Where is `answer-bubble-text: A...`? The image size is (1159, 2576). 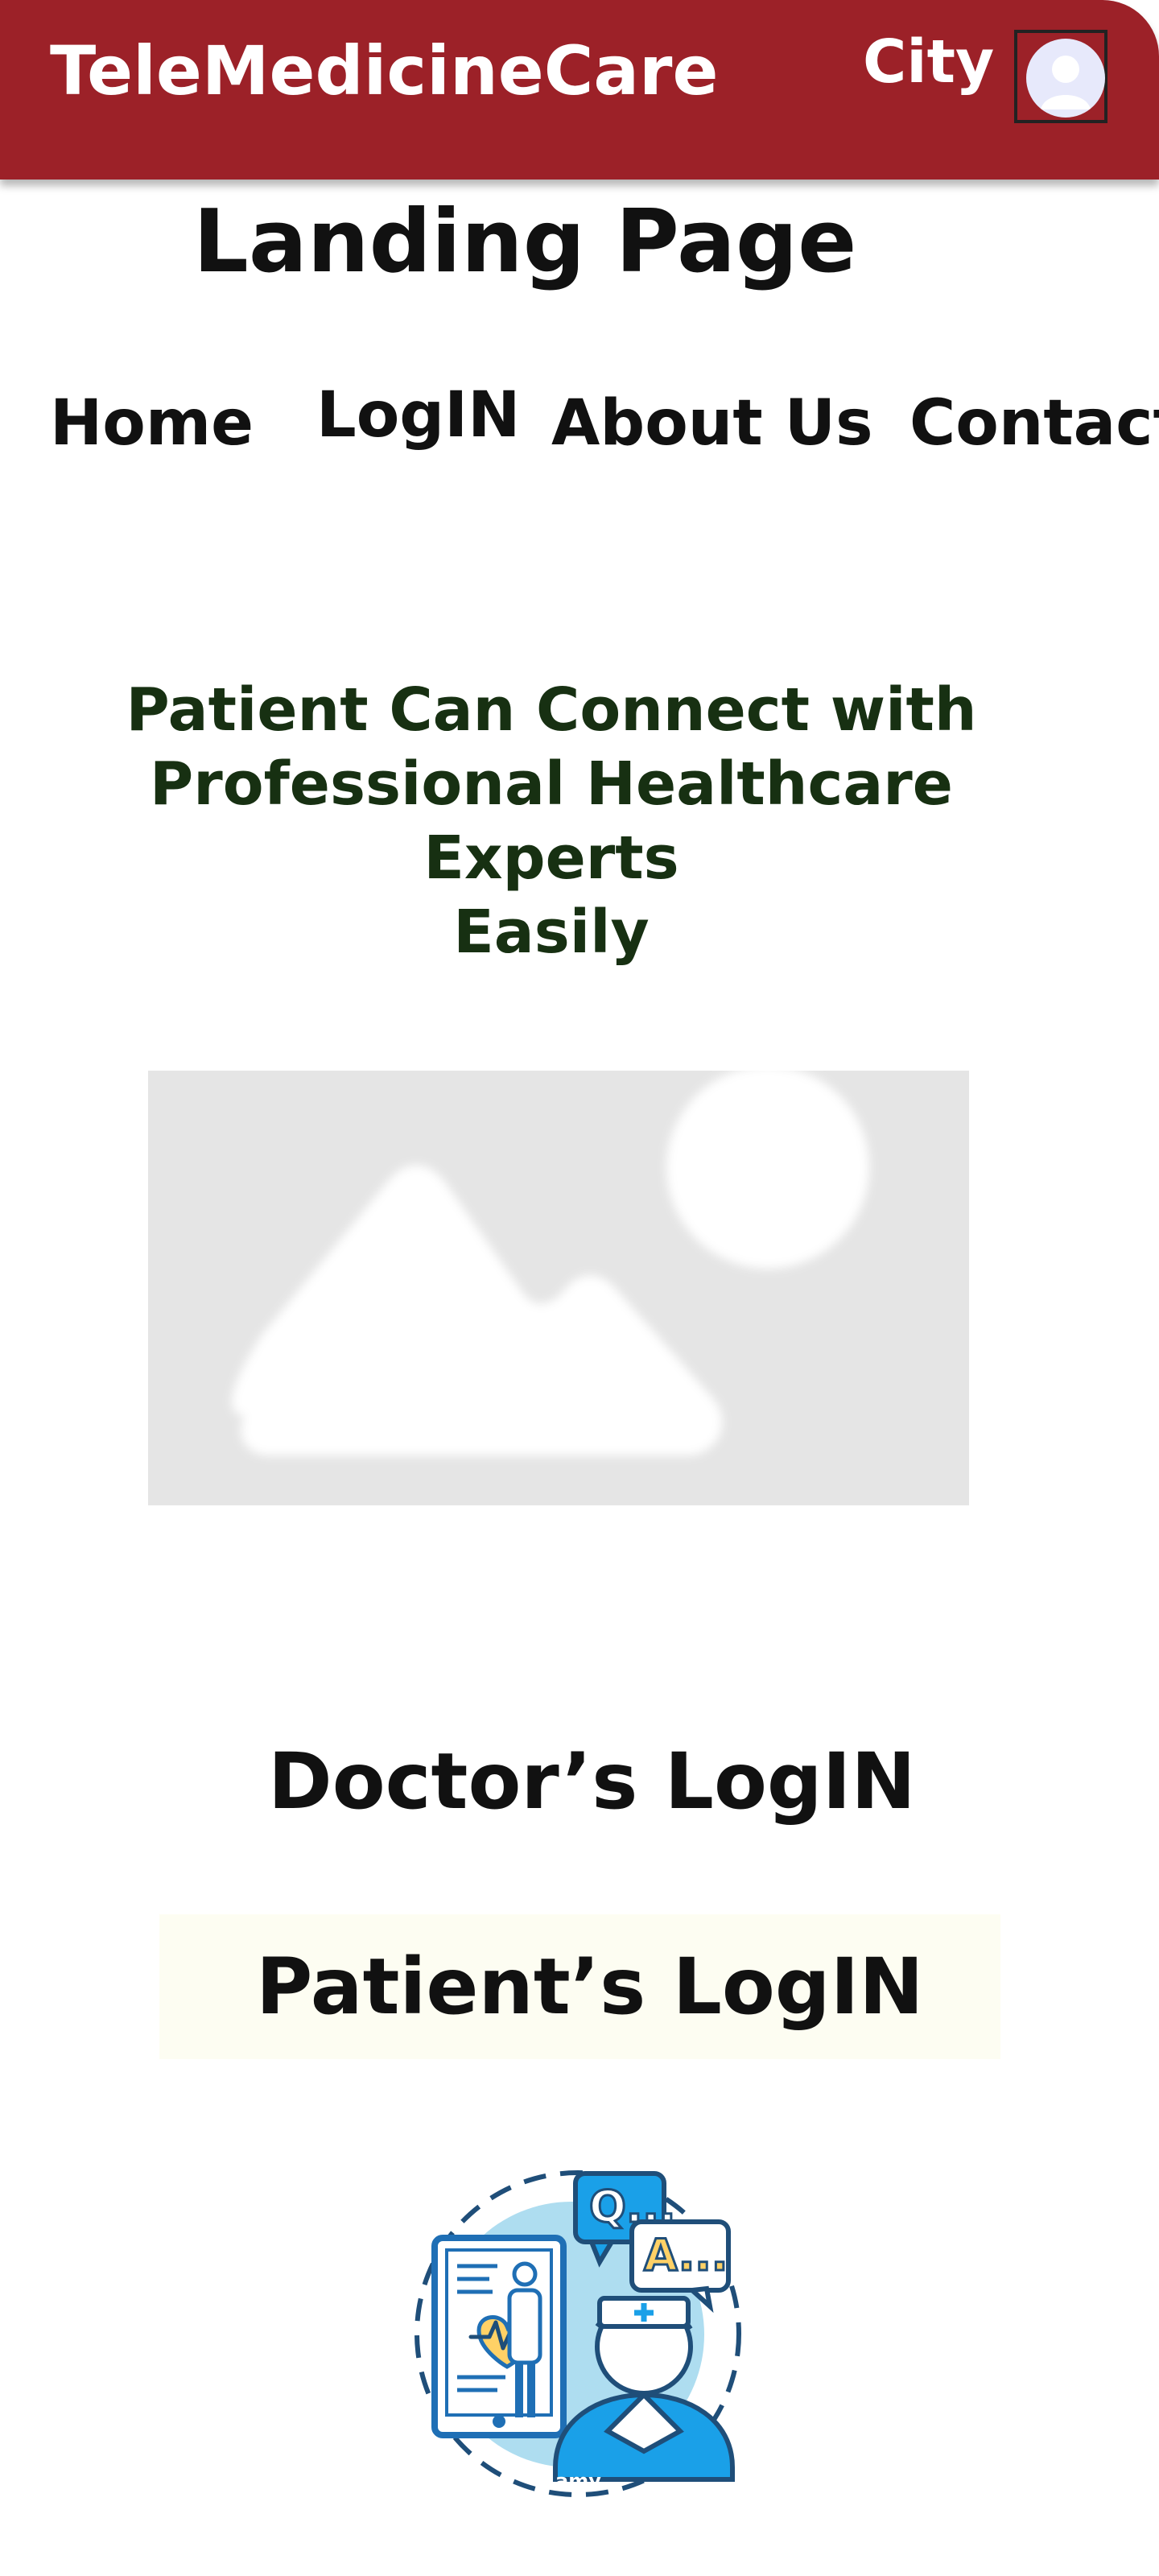
answer-bubble-text: A... is located at coordinates (686, 2255).